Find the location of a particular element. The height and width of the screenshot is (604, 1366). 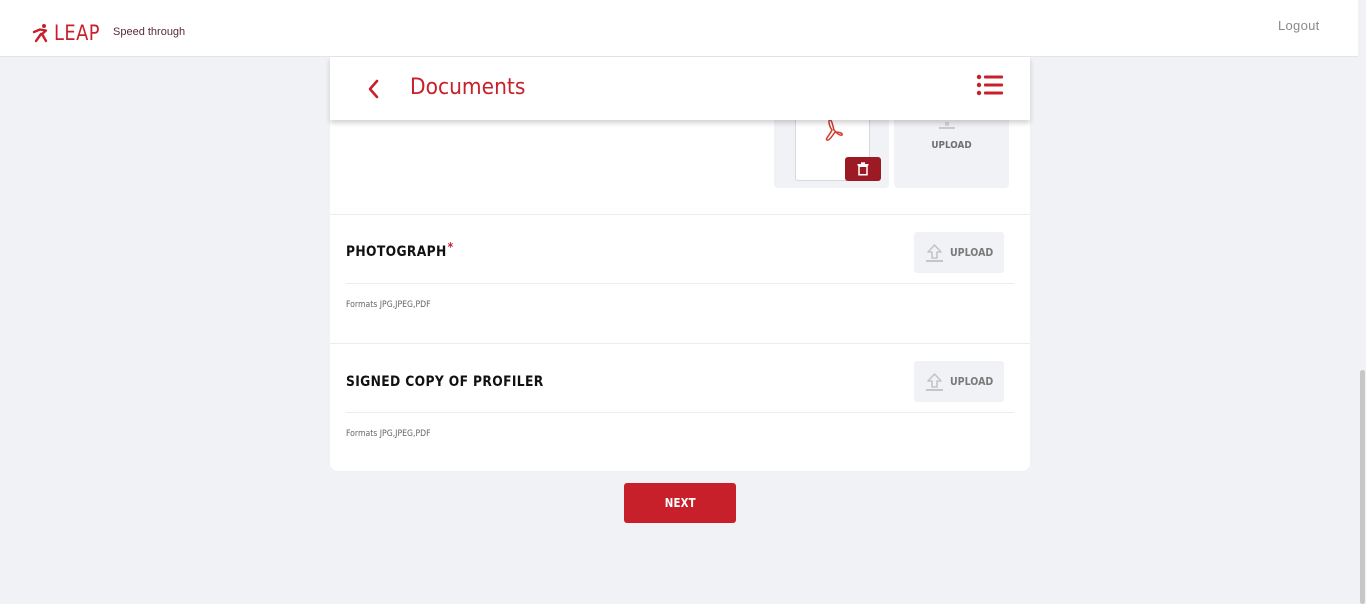

signed-profiler-formats-hint: Formats JPG,JPEG,PDF is located at coordinates (388, 434).